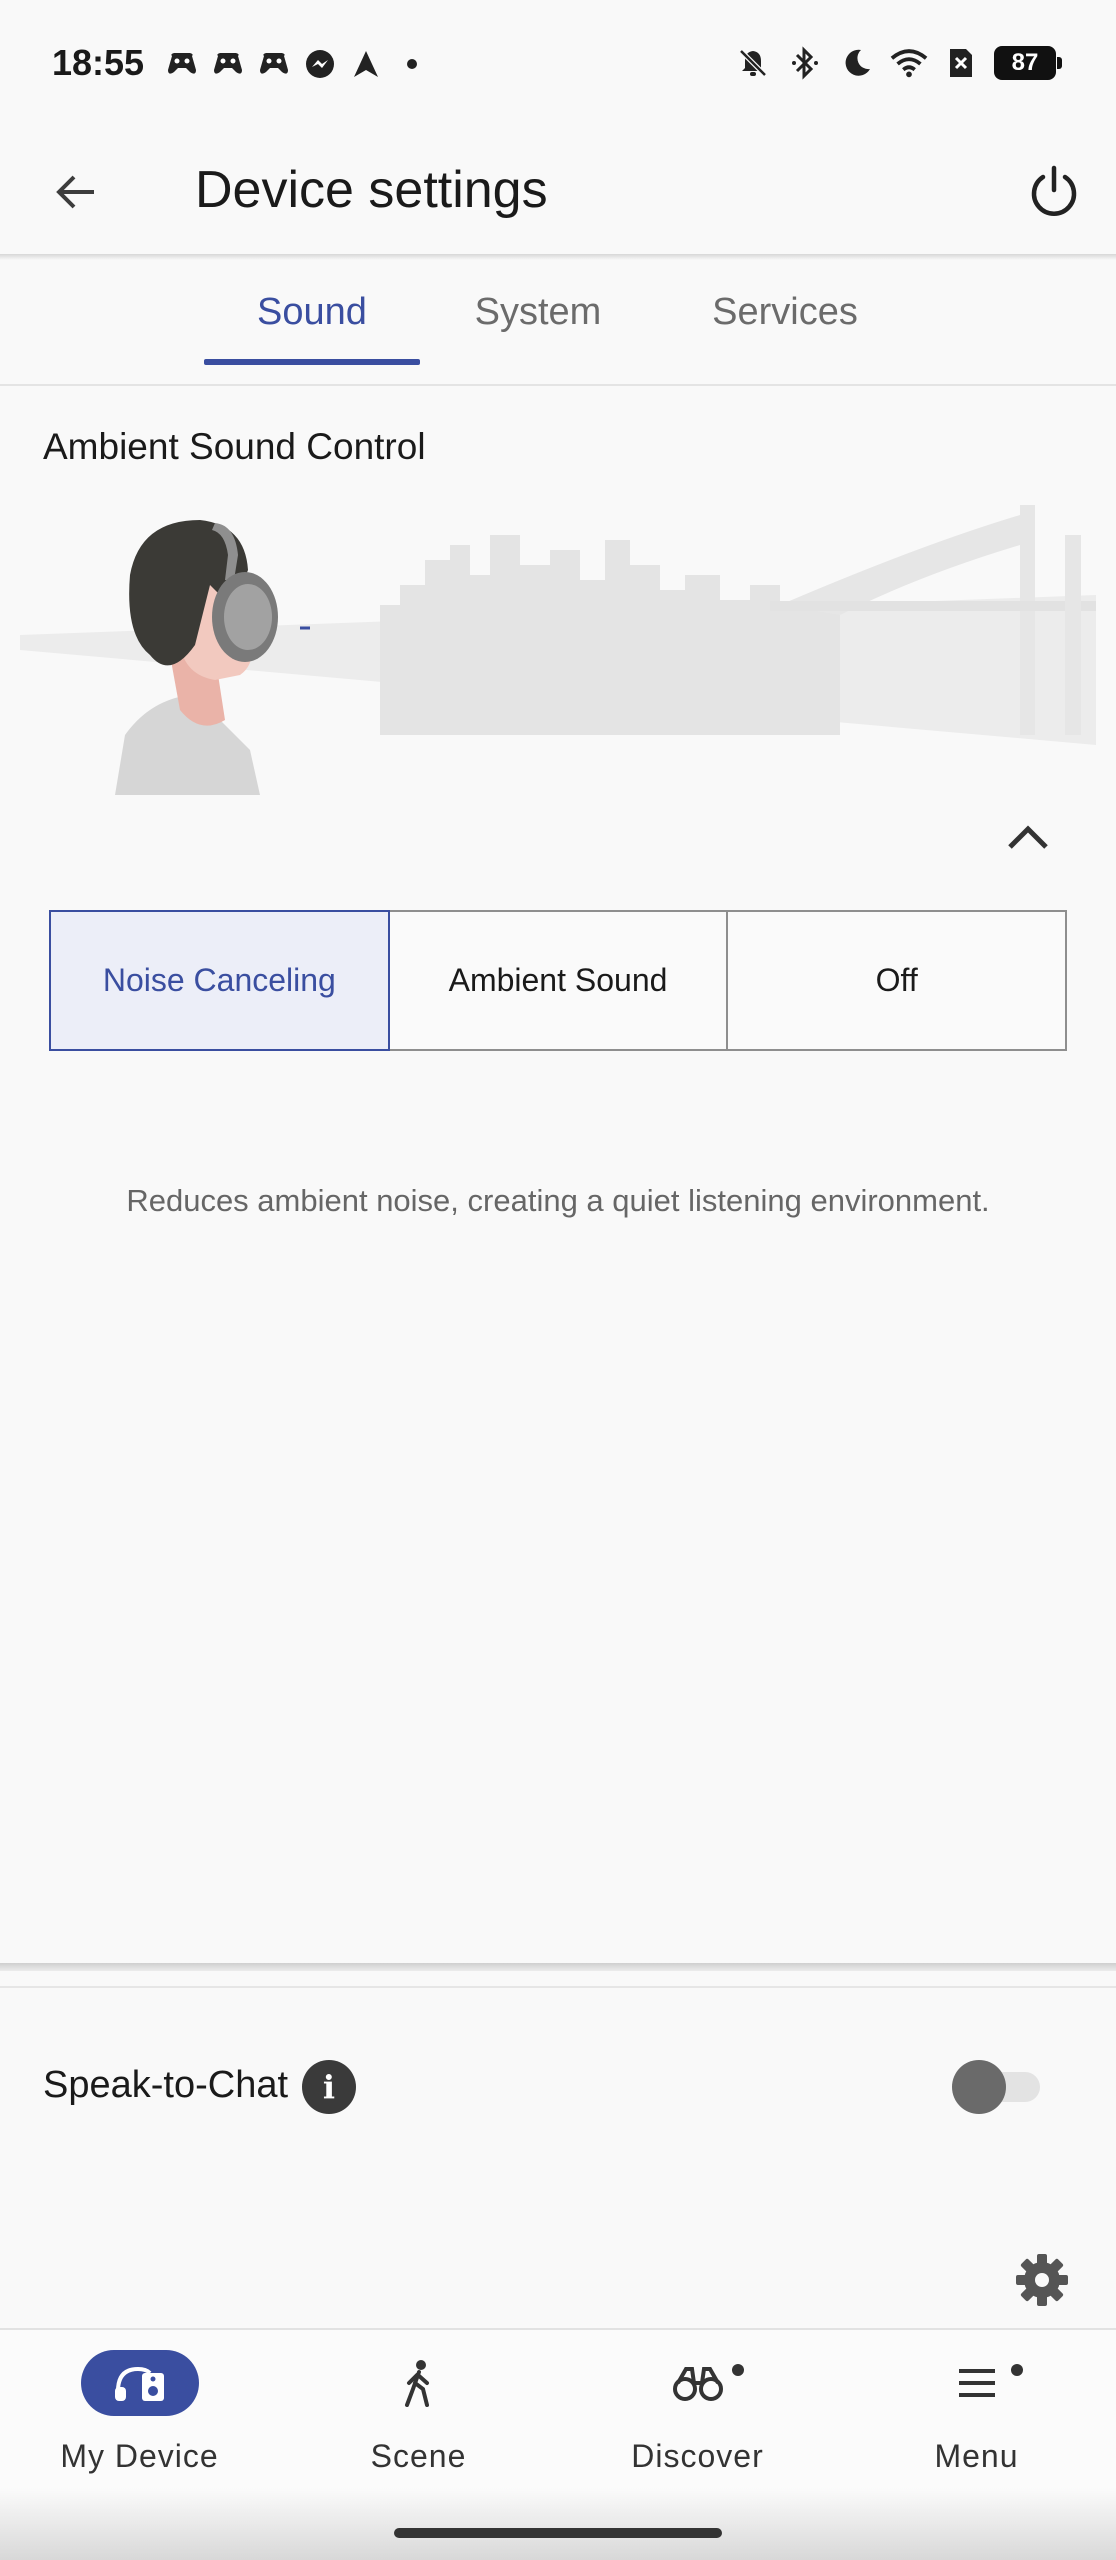  Describe the element at coordinates (558, 64) in the screenshot. I see `status-bar: 18:55 87` at that location.